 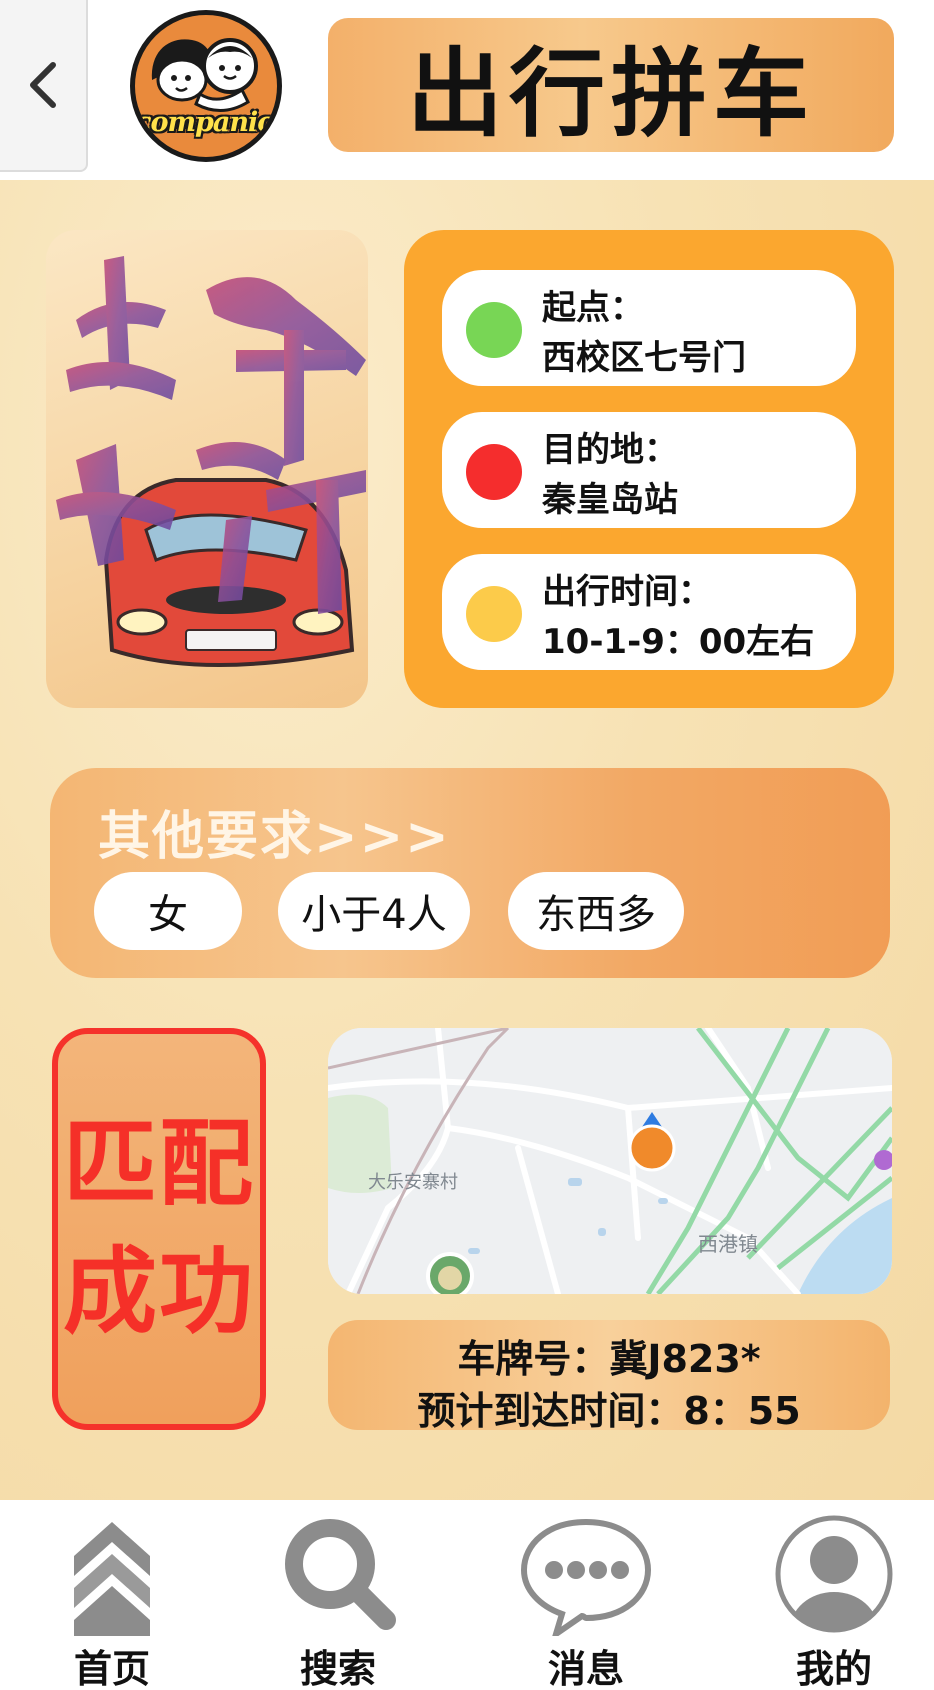 I want to click on requirement-tag: 东西多, so click(x=596, y=911).